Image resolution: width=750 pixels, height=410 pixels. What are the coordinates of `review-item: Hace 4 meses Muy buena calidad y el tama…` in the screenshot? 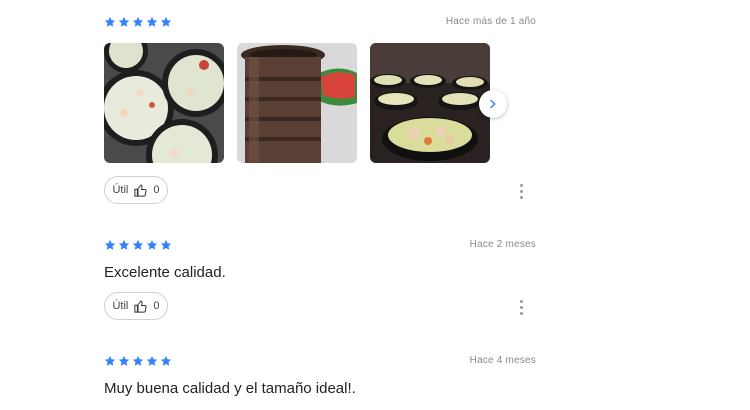 It's located at (320, 380).